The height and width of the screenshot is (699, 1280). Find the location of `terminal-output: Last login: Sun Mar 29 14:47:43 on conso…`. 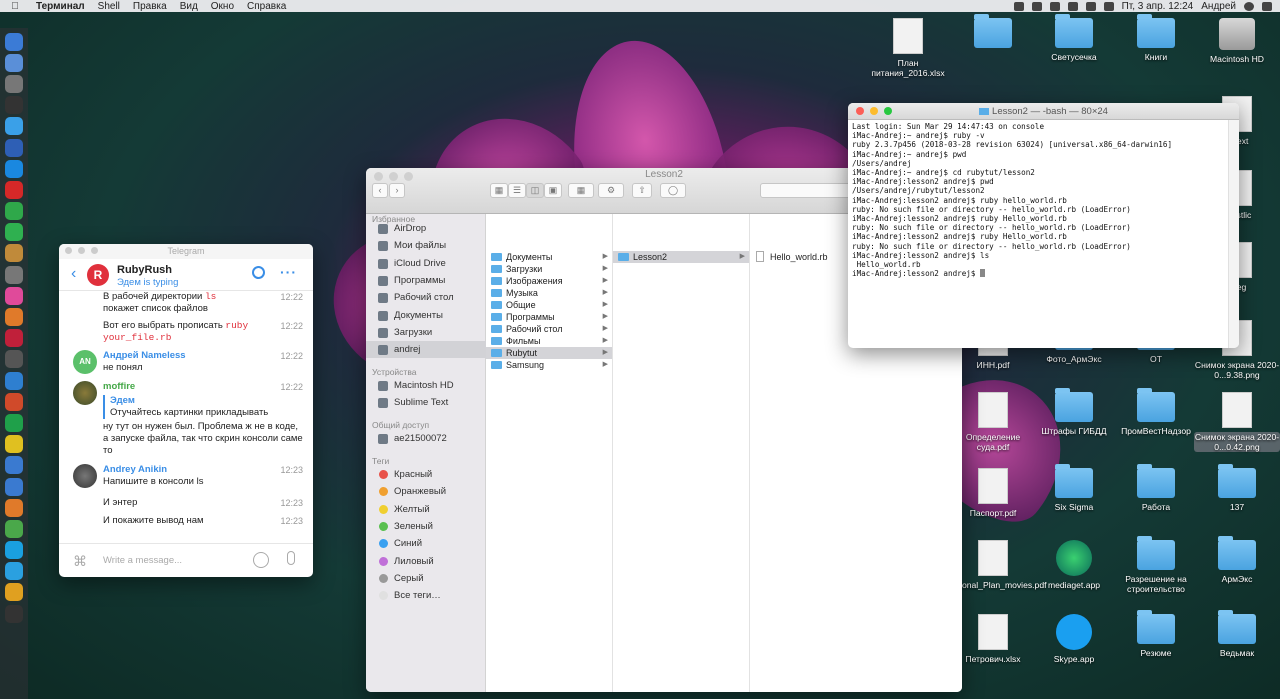

terminal-output: Last login: Sun Mar 29 14:47:43 on conso… is located at coordinates (1038, 234).